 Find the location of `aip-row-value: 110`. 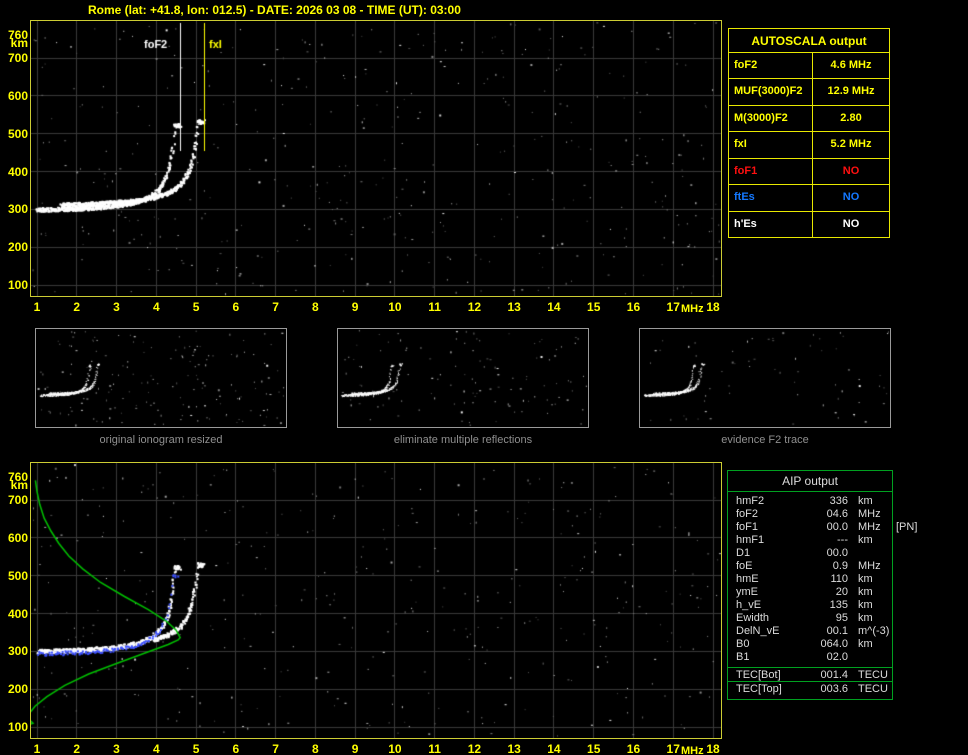

aip-row-value: 110 is located at coordinates (839, 579).